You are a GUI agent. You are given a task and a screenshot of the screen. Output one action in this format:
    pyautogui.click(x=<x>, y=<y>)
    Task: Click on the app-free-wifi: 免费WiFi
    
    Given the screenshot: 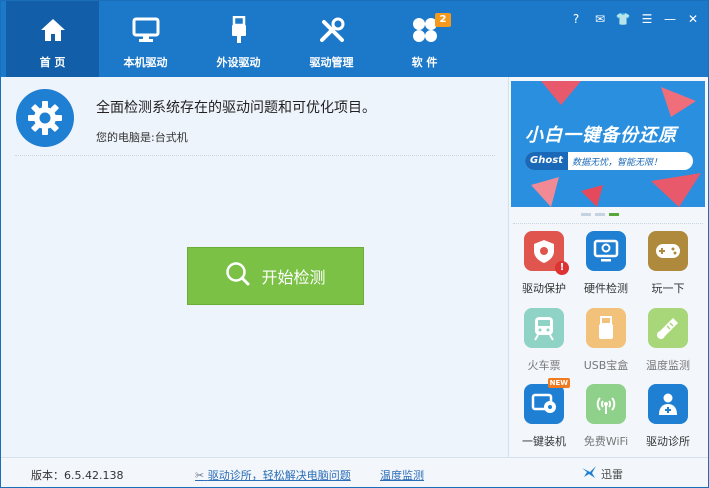 What is the action you would take?
    pyautogui.click(x=606, y=419)
    